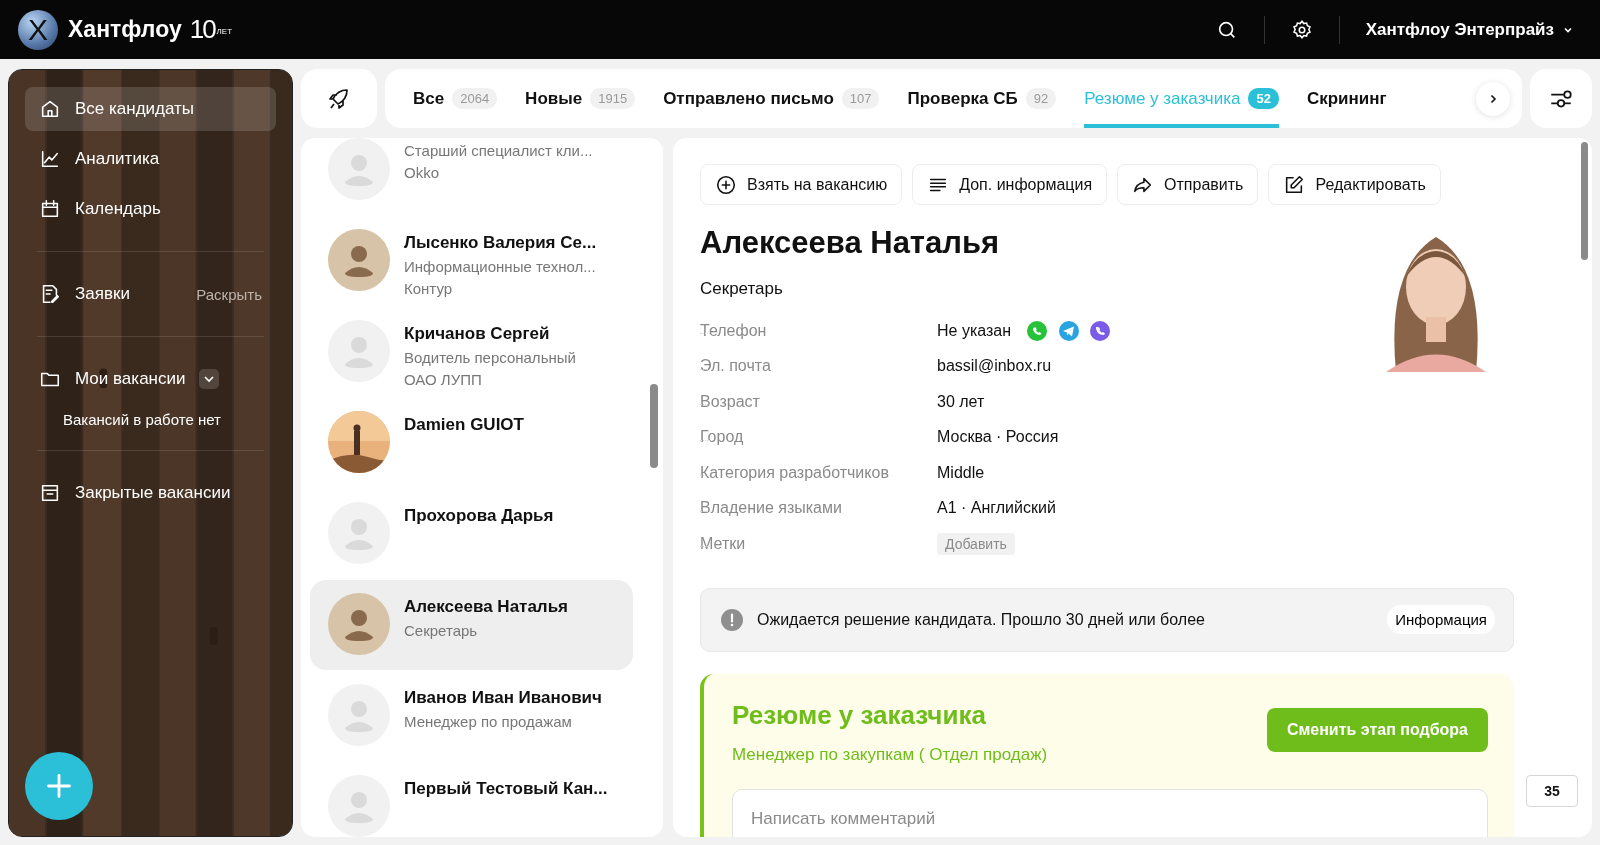  I want to click on logo-text: Хантфлоу, so click(125, 29).